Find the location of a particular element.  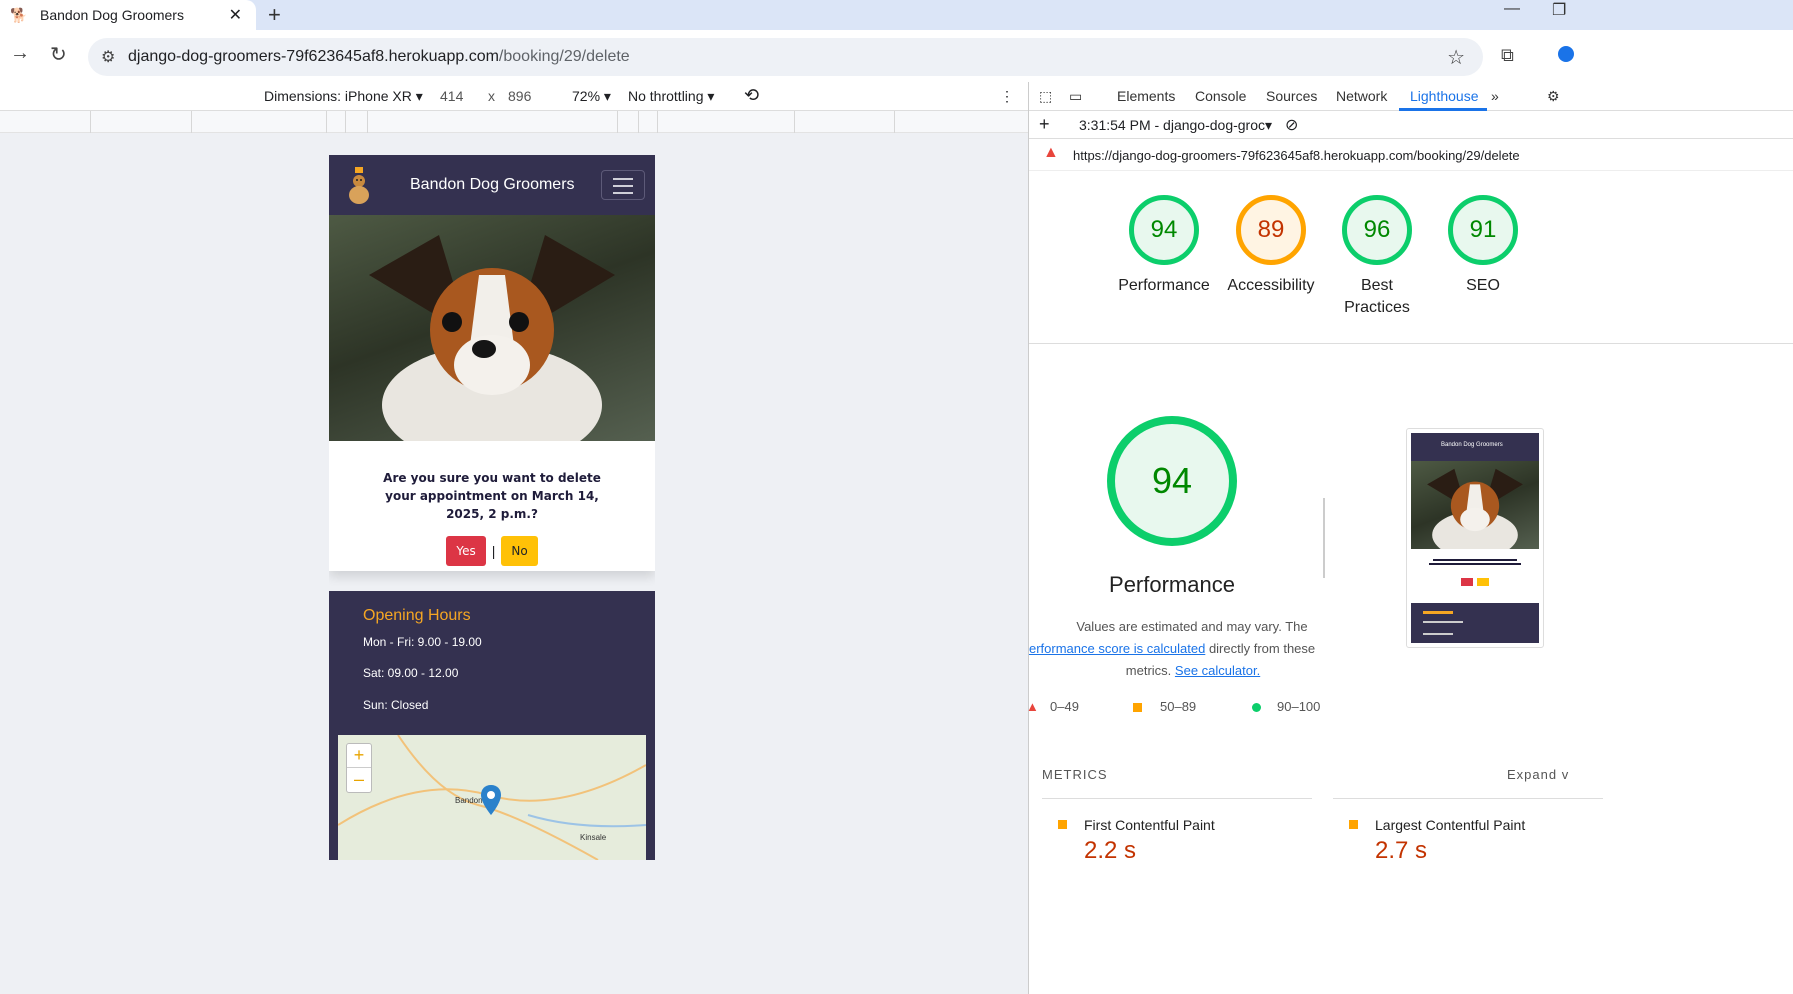

close-tab-icon: ✕ is located at coordinates (235, 15).